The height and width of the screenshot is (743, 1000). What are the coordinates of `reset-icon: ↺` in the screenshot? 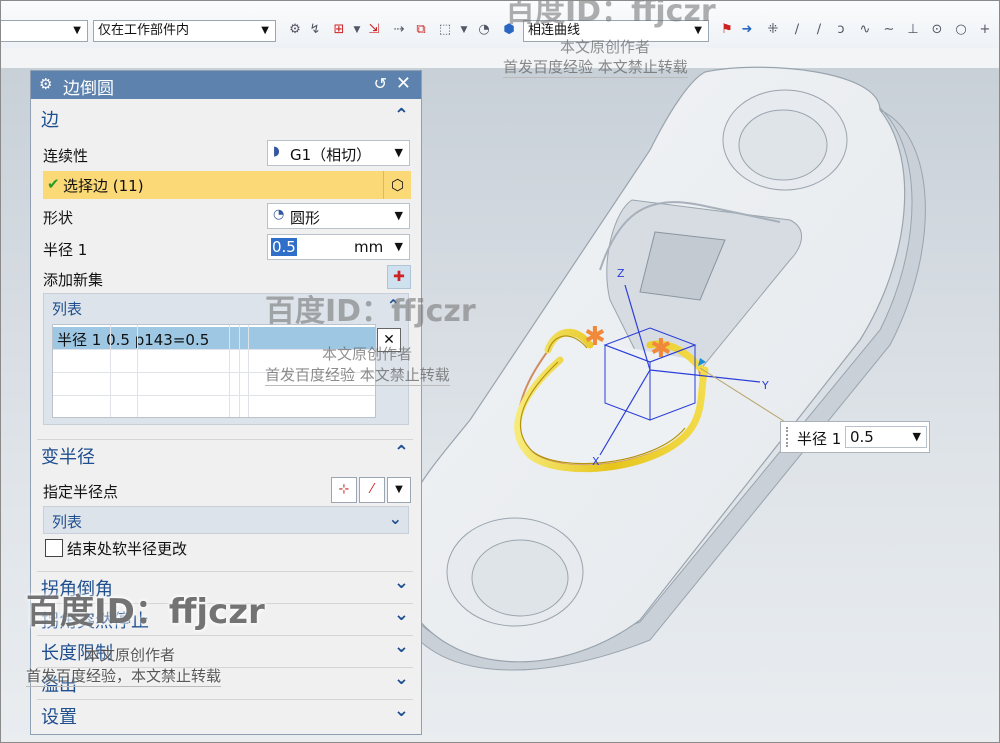 It's located at (380, 83).